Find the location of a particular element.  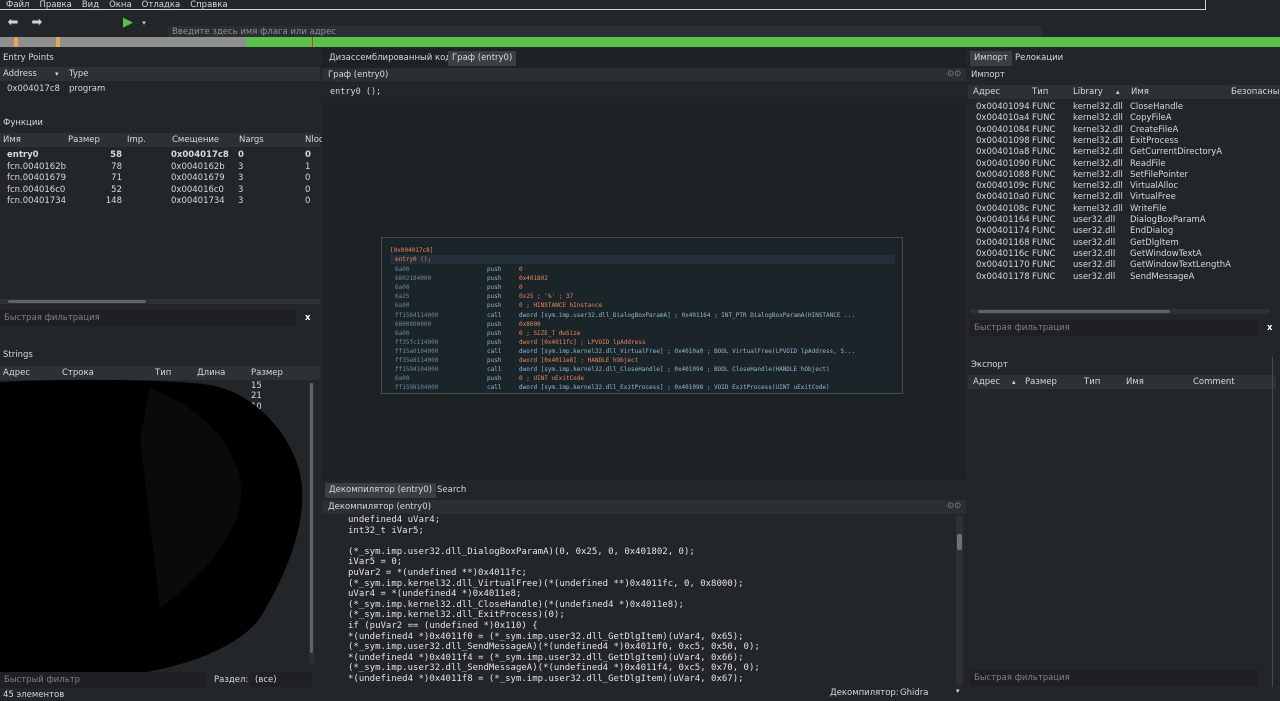

col-safe: Безопасный is located at coordinates (1255, 92).